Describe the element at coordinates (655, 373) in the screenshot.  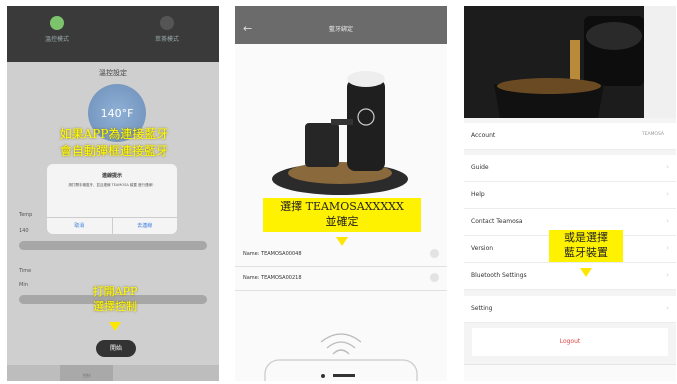
I see `tab-profile` at that location.